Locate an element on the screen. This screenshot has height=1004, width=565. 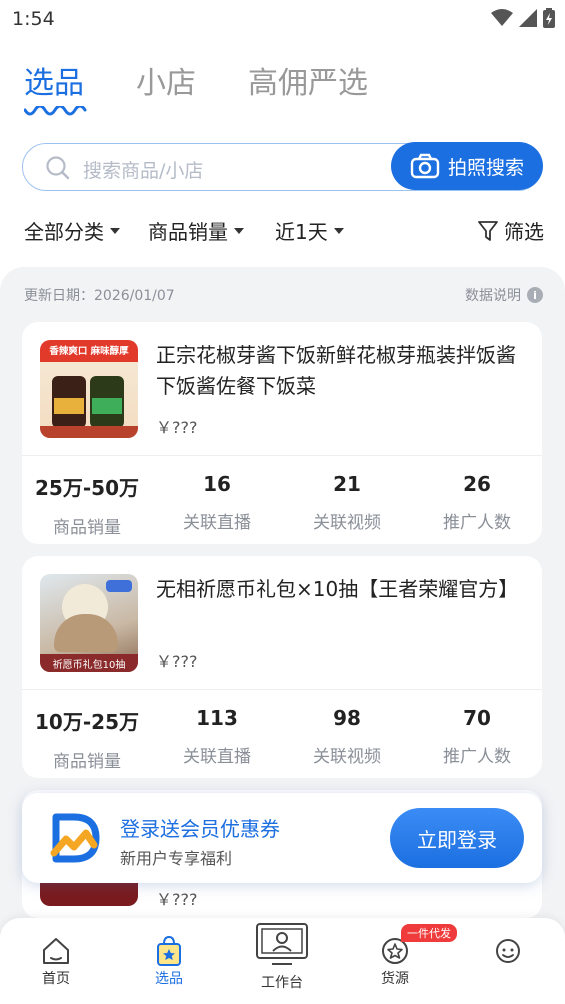
nav-home-label: 首页 is located at coordinates (56, 979).